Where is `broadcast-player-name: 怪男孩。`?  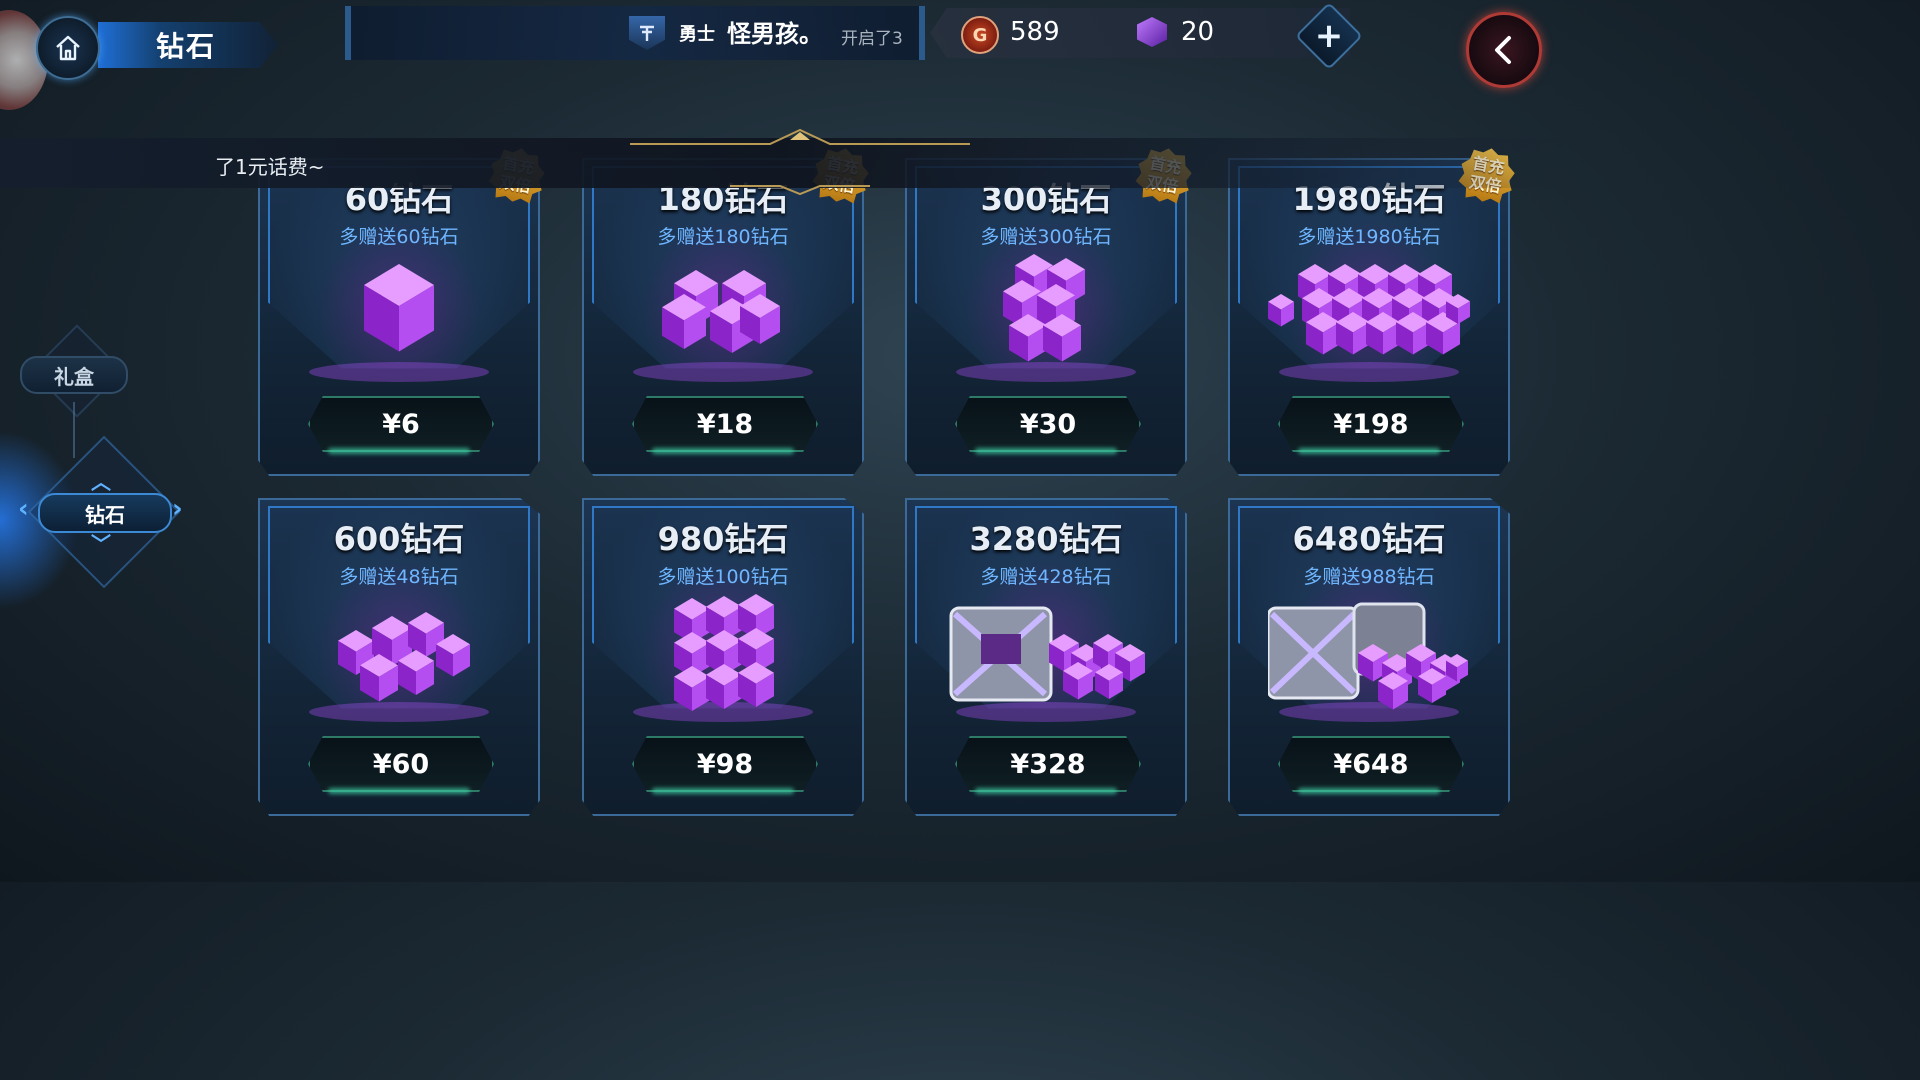
broadcast-player-name: 怪男孩。 is located at coordinates (775, 34).